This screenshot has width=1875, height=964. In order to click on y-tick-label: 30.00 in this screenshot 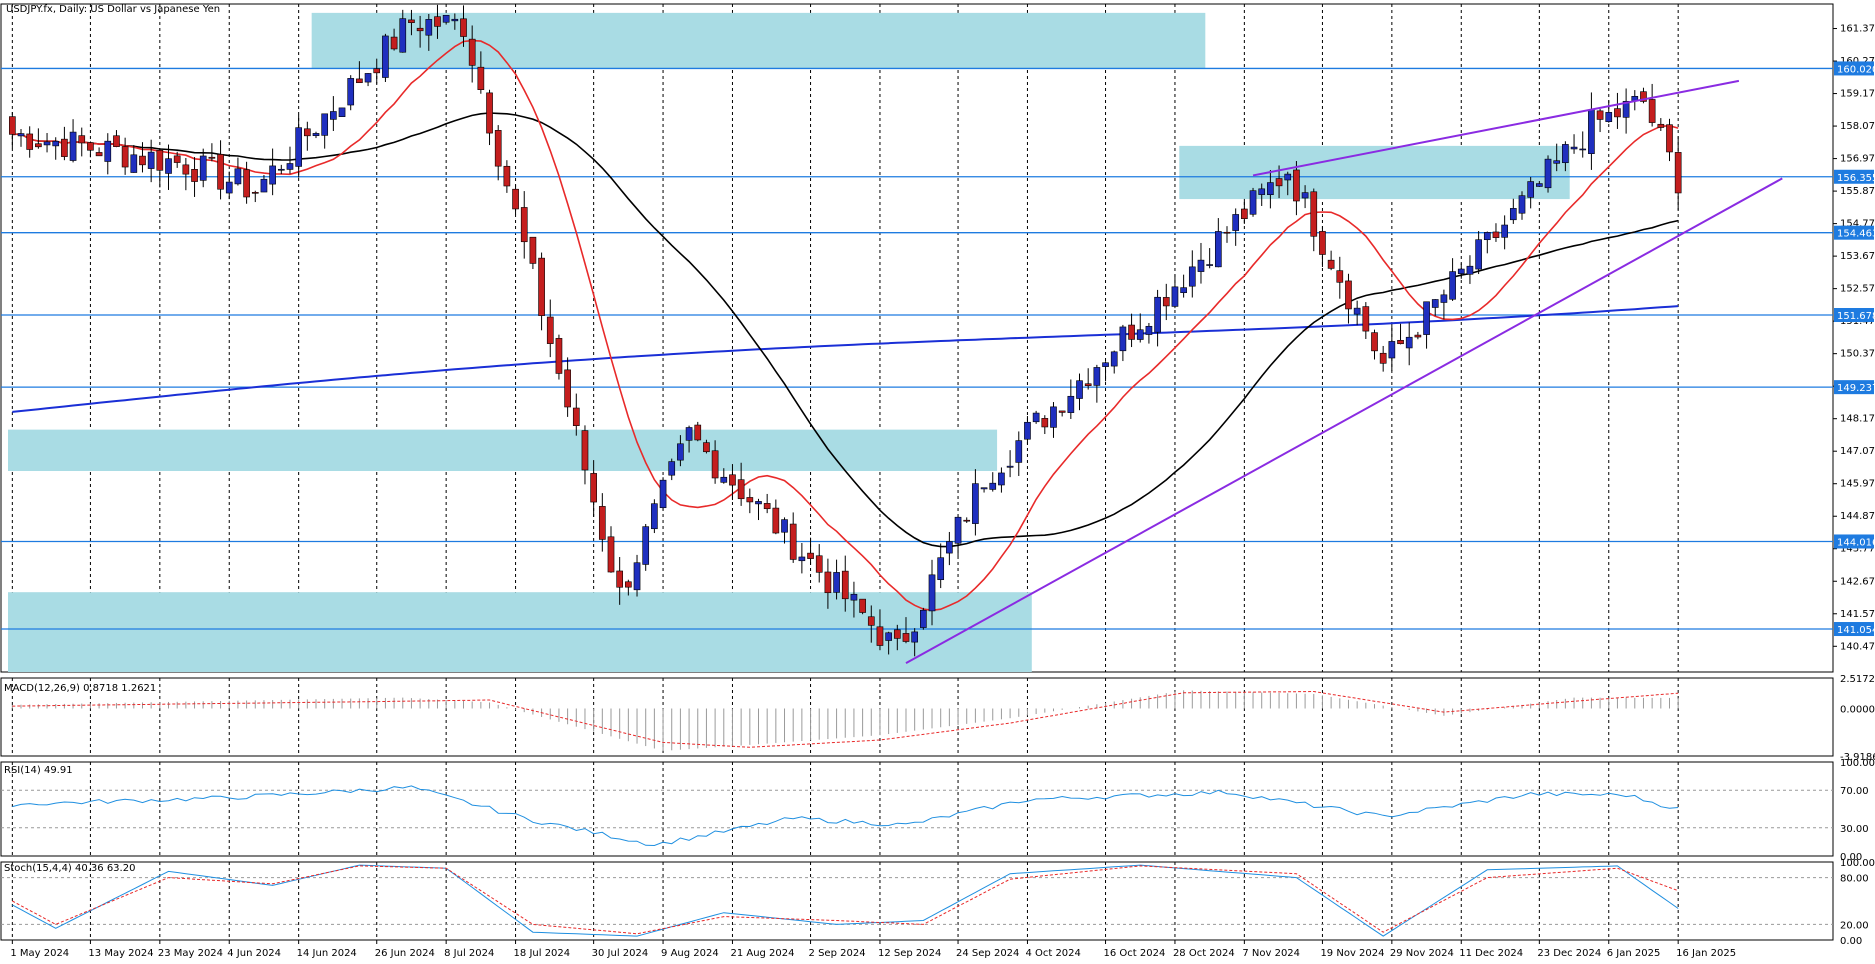, I will do `click(1854, 829)`.